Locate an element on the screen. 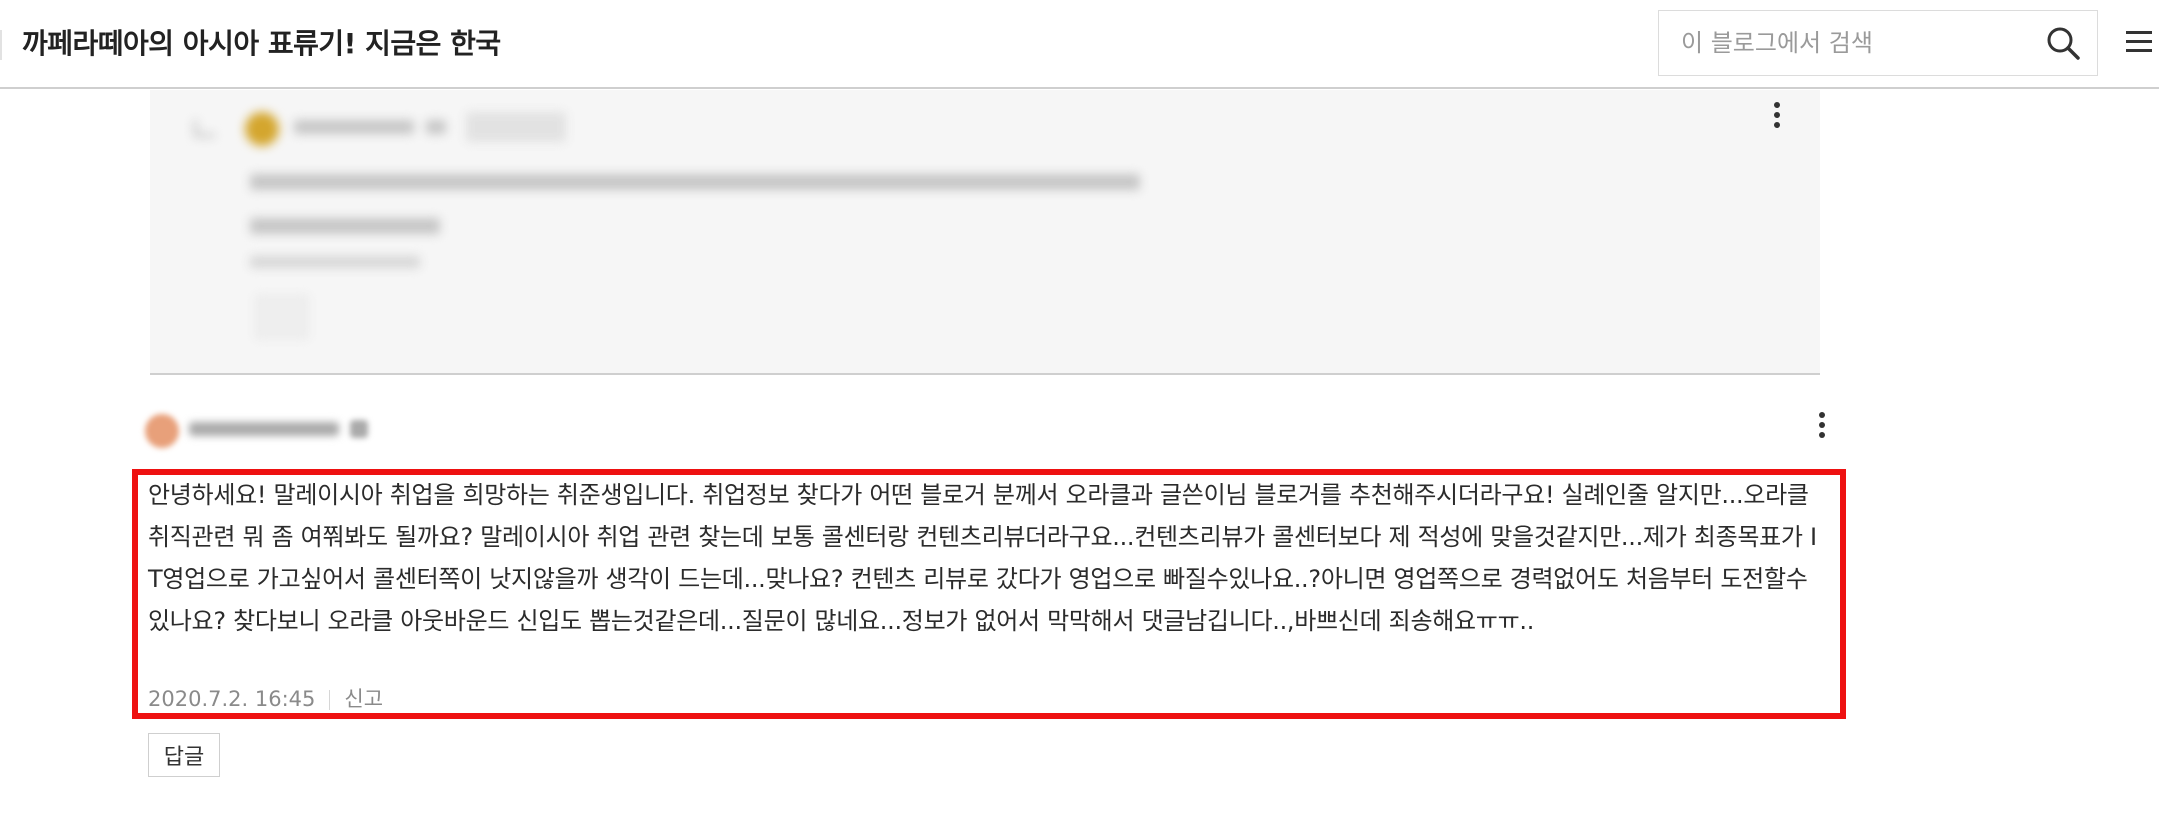 Image resolution: width=2159 pixels, height=814 pixels. comment-meta: 2020.7.2. 16:45 신고 is located at coordinates (265, 698).